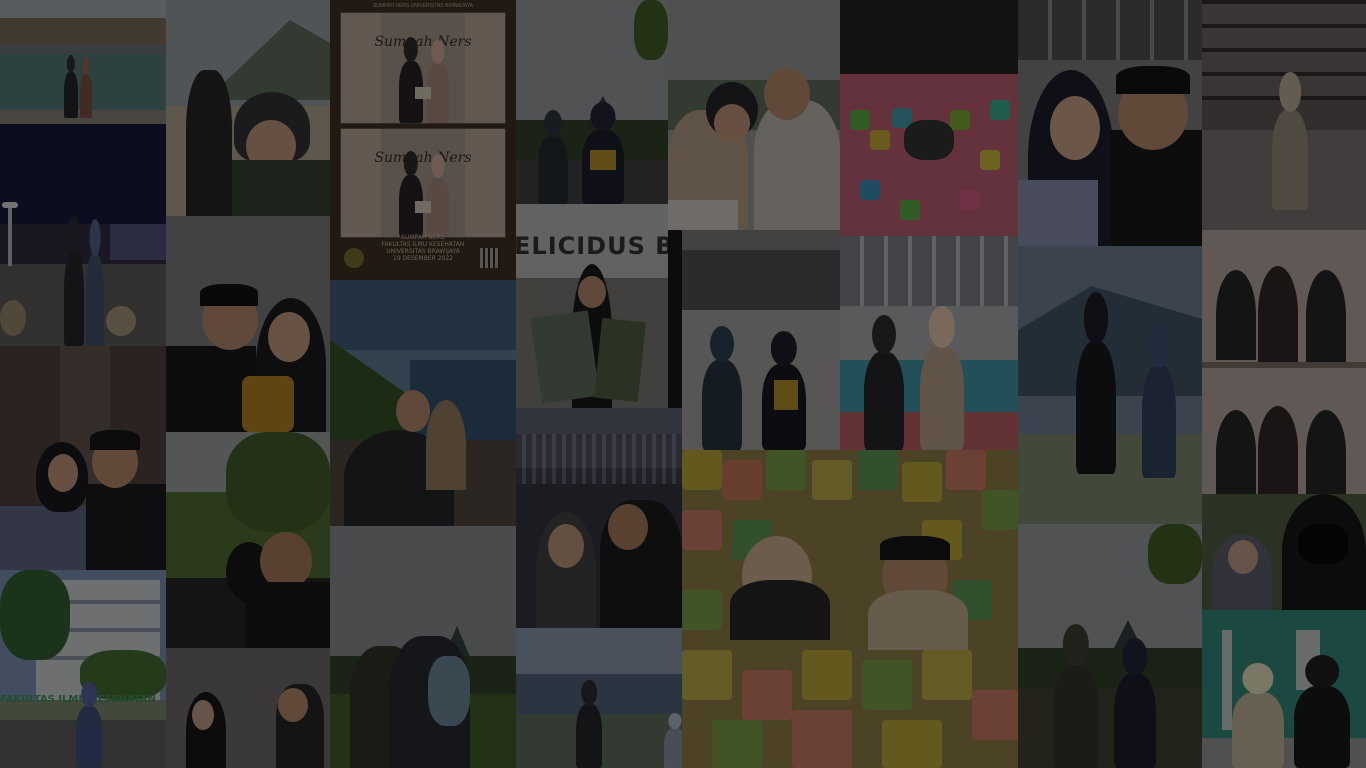 This screenshot has width=1366, height=768. Describe the element at coordinates (248, 324) in the screenshot. I see `couple-with-honey-jar-photo` at that location.